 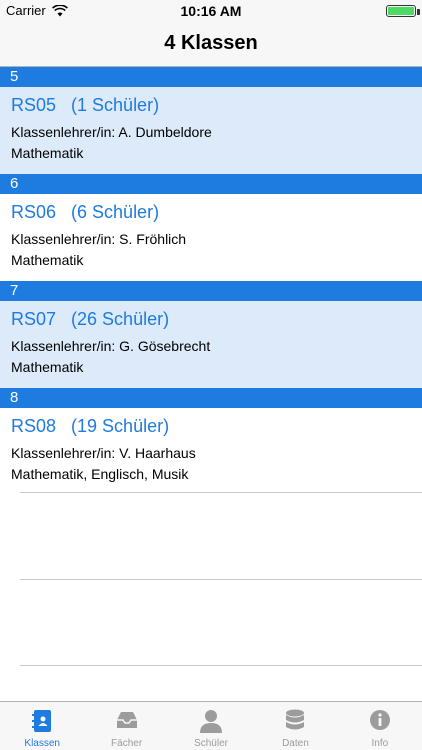 What do you see at coordinates (211, 77) in the screenshot?
I see `section-header: 5` at bounding box center [211, 77].